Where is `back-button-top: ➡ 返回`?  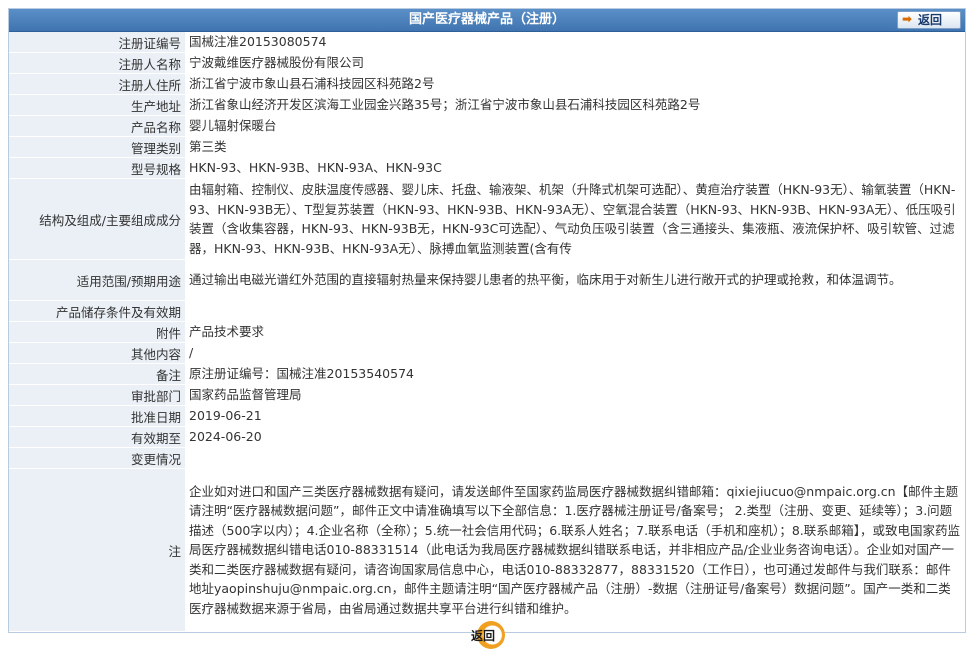
back-button-top: ➡ 返回 is located at coordinates (929, 20).